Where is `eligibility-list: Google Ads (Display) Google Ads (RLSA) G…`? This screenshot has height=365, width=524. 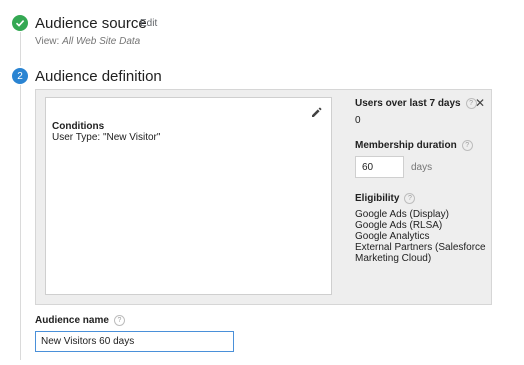
eligibility-list: Google Ads (Display) Google Ads (RLSA) G… is located at coordinates (420, 236).